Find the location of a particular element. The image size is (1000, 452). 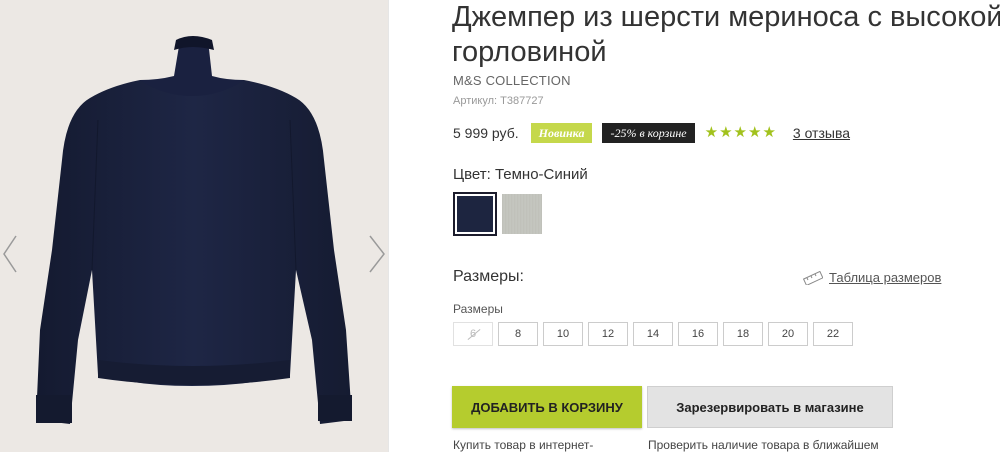

gallery-next-button is located at coordinates (377, 254).